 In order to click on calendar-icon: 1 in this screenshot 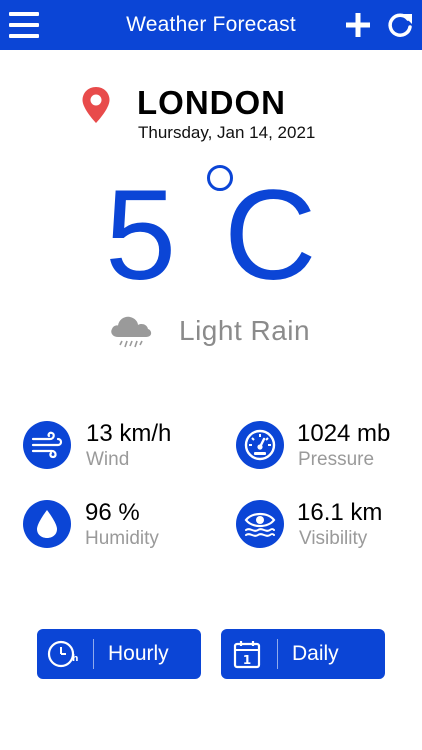, I will do `click(247, 655)`.